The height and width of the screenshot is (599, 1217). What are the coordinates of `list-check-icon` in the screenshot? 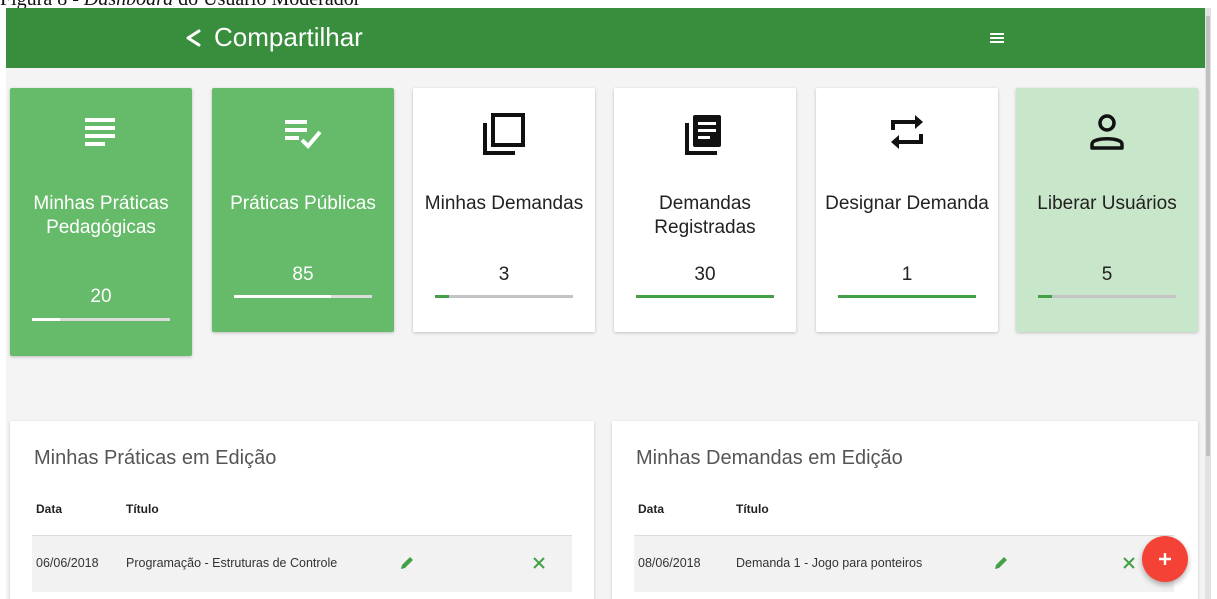 It's located at (303, 136).